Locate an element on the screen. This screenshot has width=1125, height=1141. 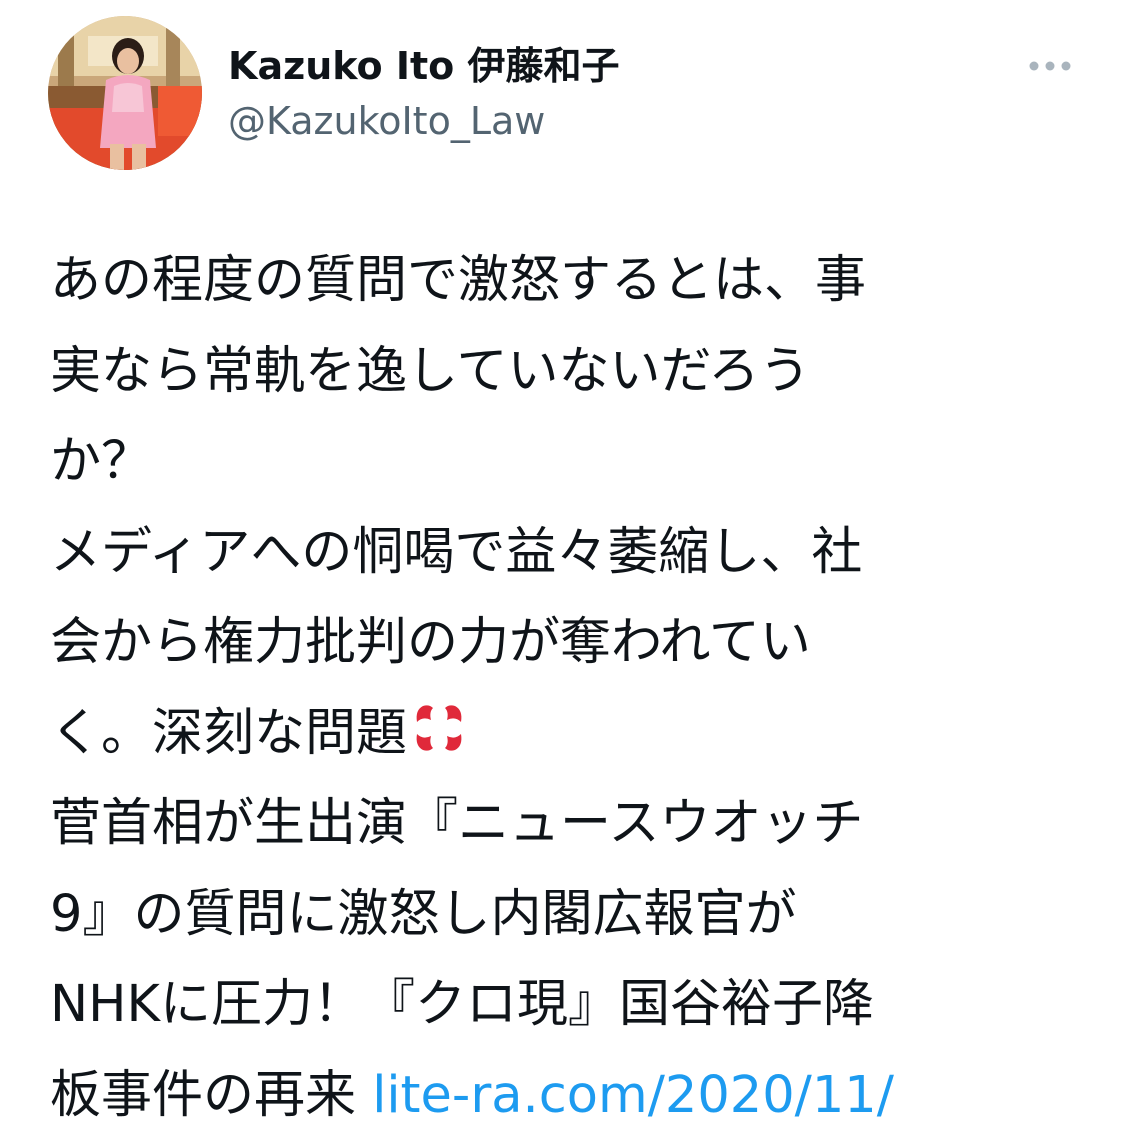
tweet-line-text: 板事件の再来 is located at coordinates (211, 1095).